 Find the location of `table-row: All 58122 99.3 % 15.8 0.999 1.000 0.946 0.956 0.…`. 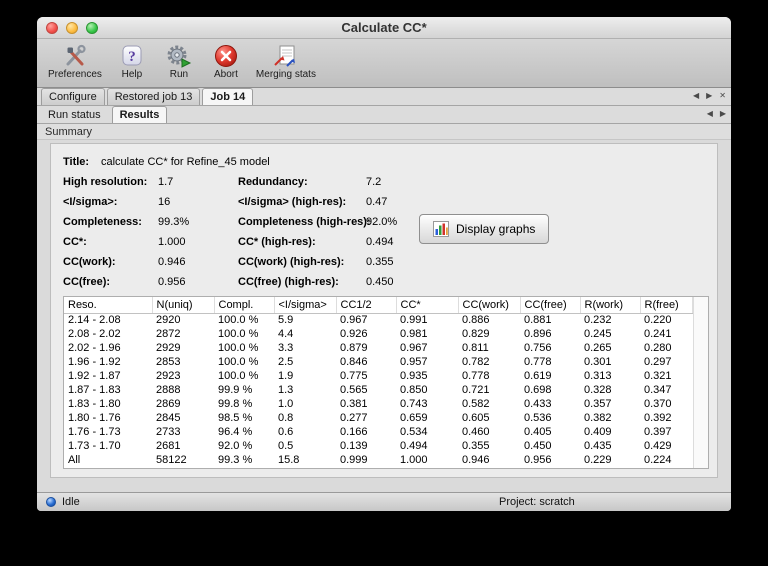

table-row: All 58122 99.3 % 15.8 0.999 1.000 0.946 0.956 0.… is located at coordinates (378, 460).